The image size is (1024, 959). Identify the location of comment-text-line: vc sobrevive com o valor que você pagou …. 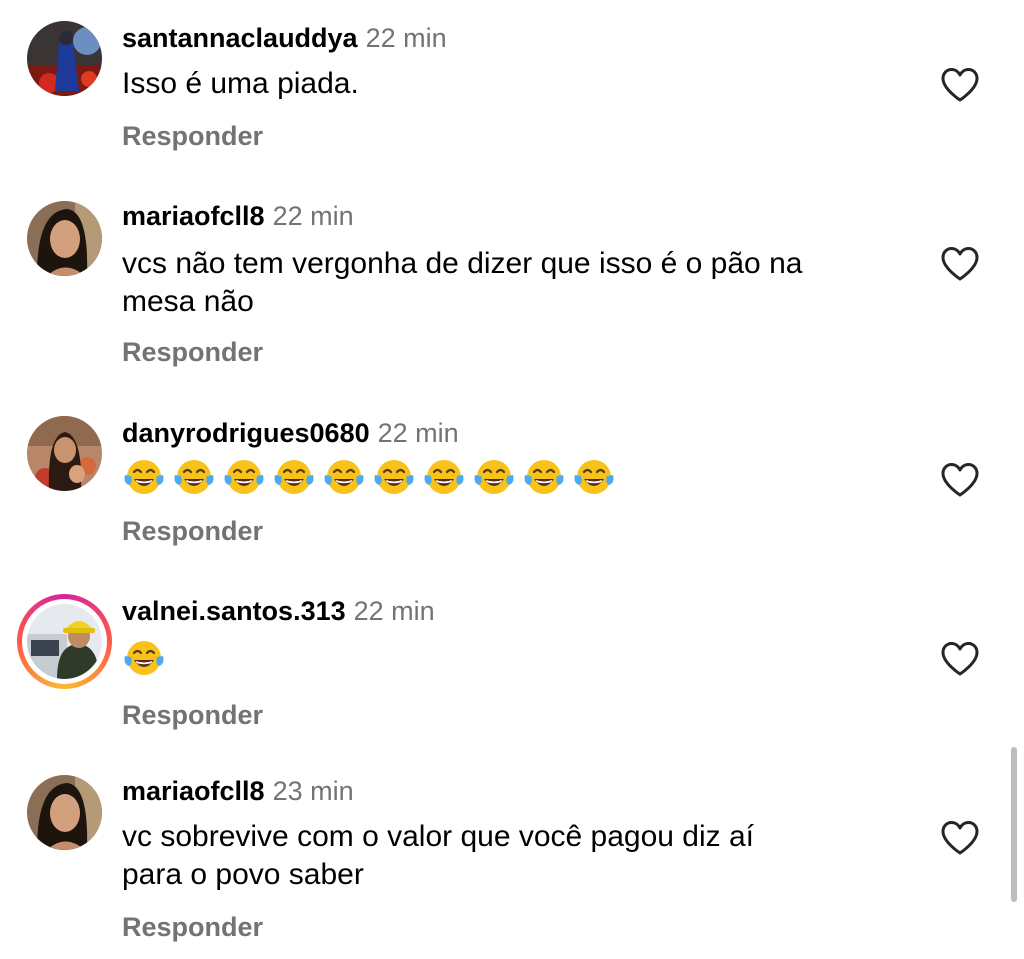
(438, 836).